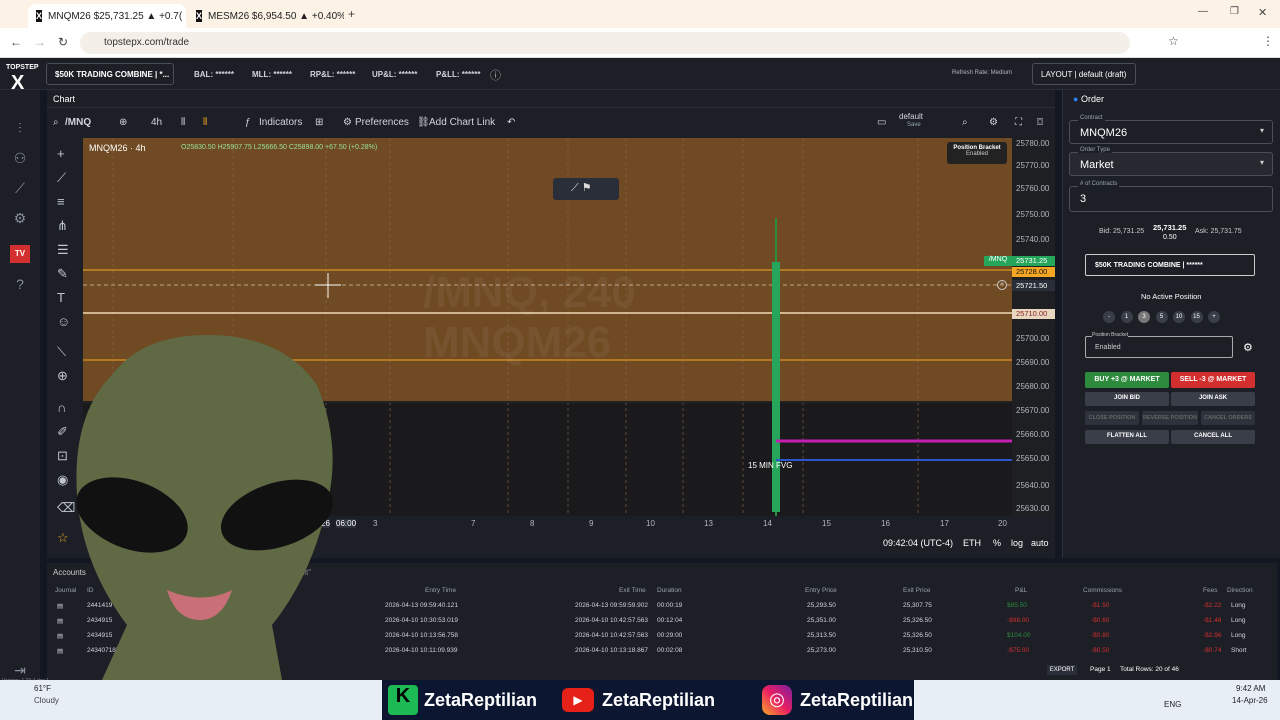  I want to click on browser-tab-mnq: X MNQM26 $25,731.25 ▲ +0.7(, so click(107, 16).